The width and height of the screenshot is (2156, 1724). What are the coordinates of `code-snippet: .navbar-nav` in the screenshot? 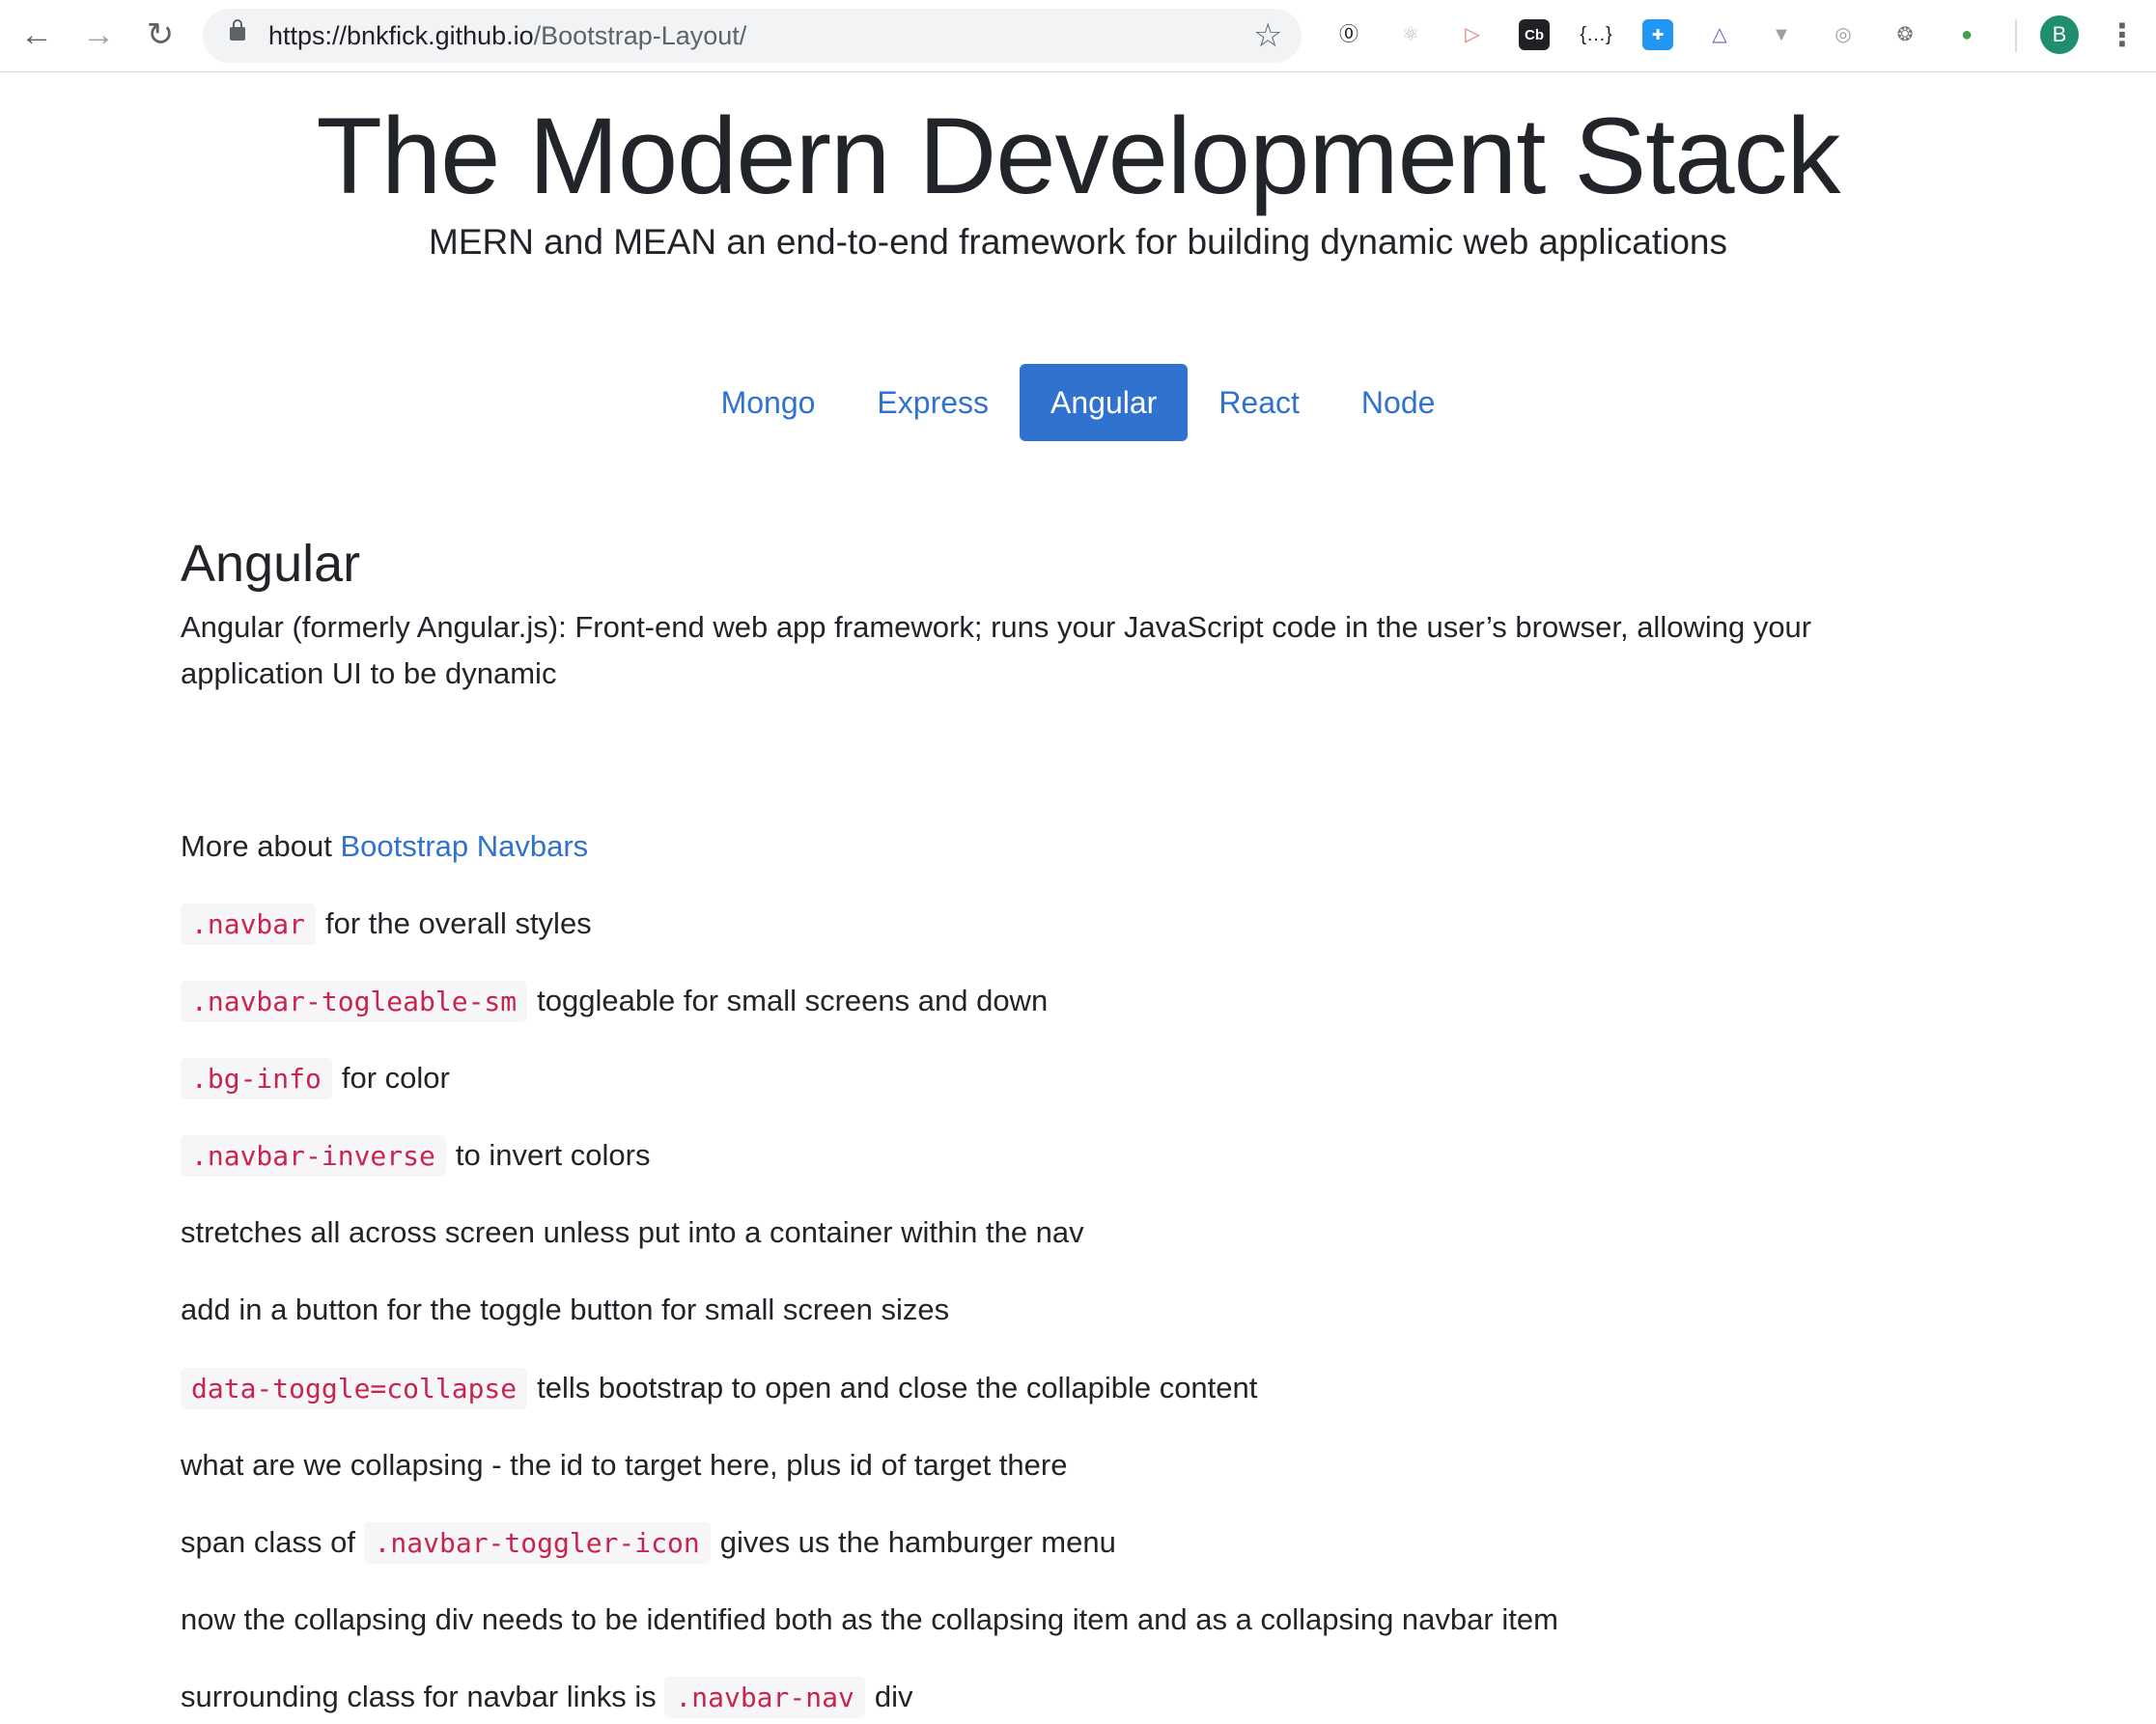 It's located at (764, 1697).